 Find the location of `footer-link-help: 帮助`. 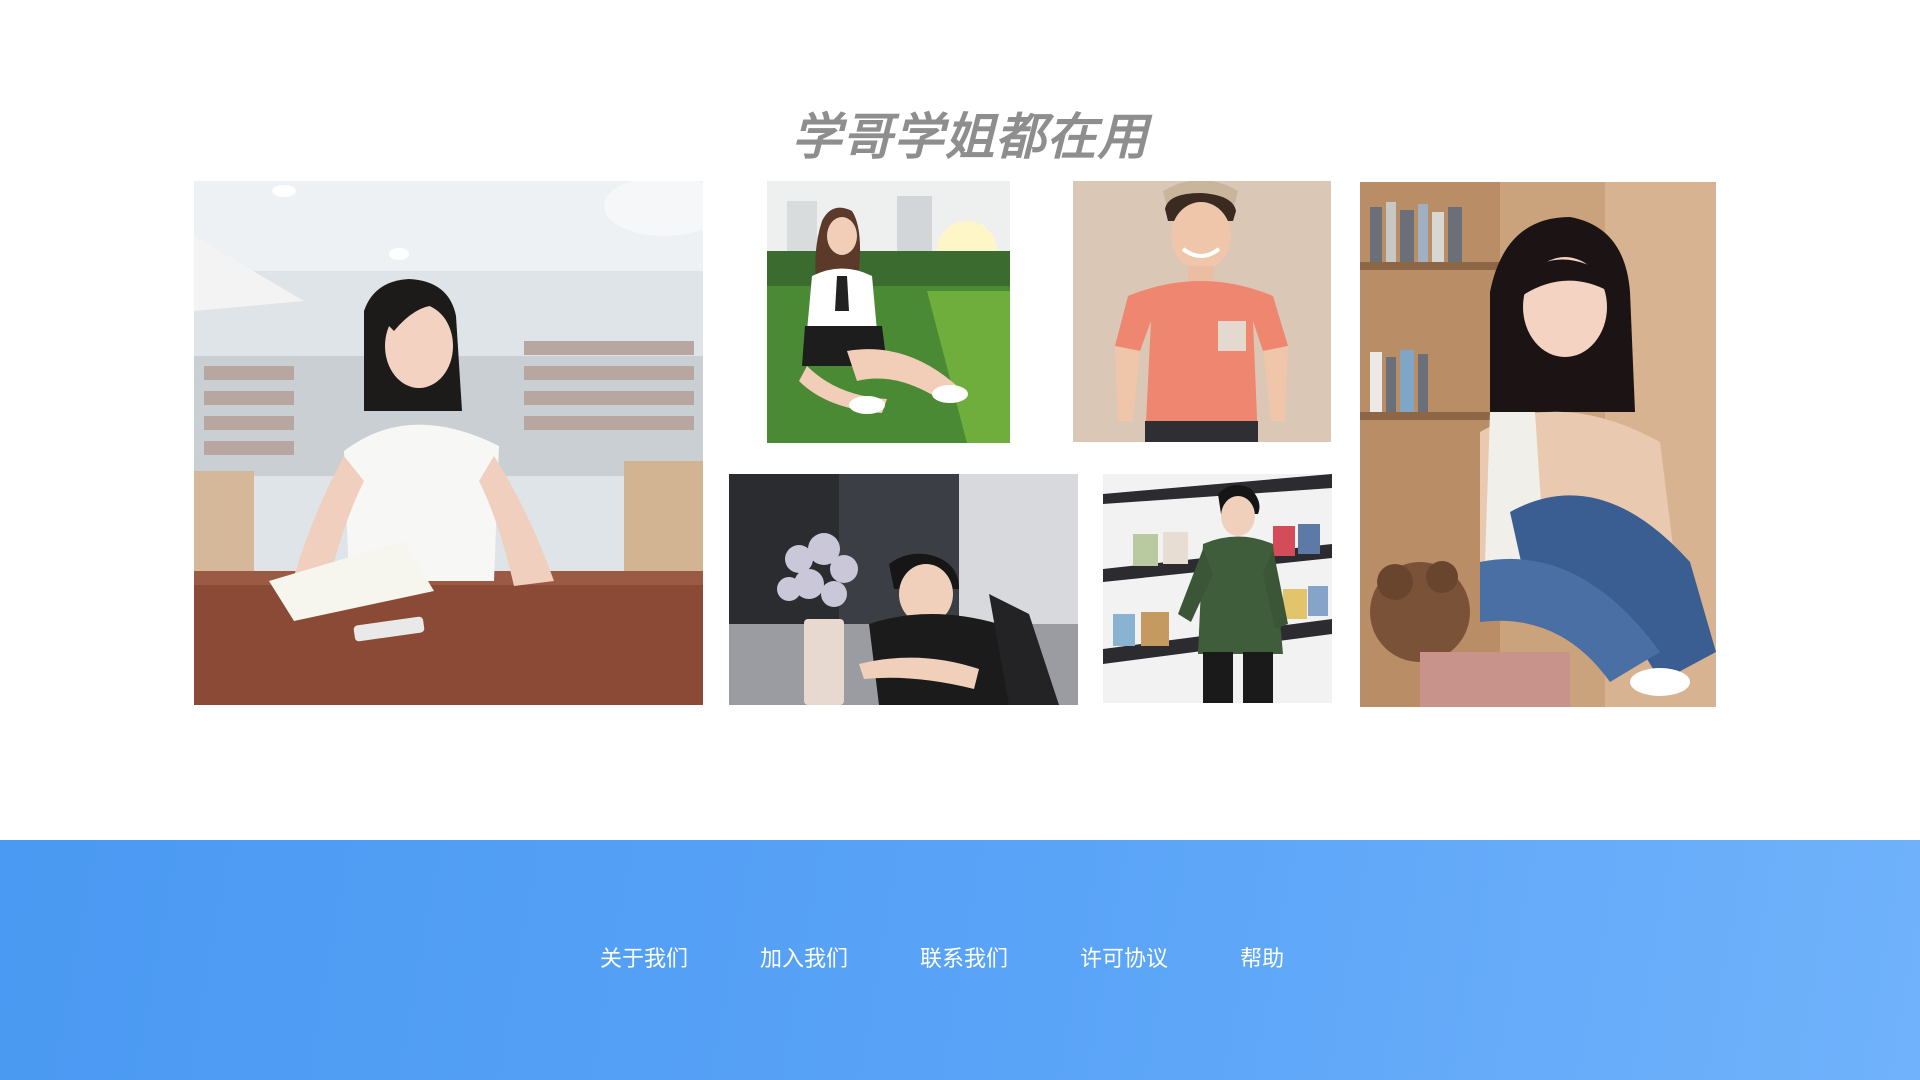

footer-link-help: 帮助 is located at coordinates (1262, 960).